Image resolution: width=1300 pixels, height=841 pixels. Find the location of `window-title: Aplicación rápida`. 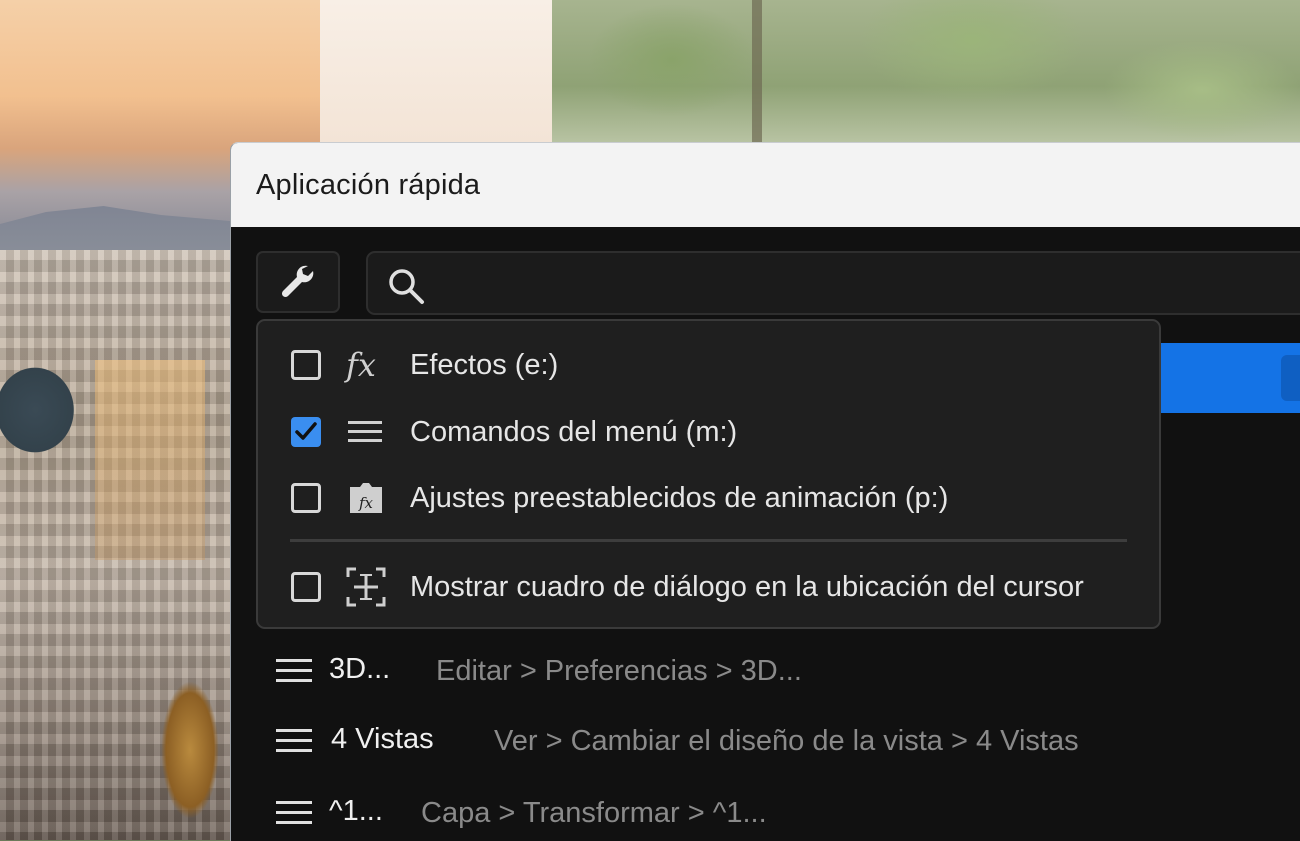

window-title: Aplicación rápida is located at coordinates (368, 185).